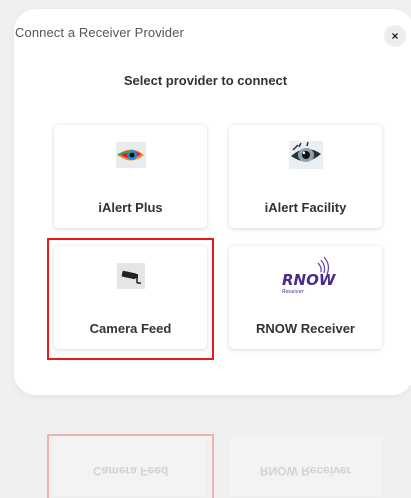 The height and width of the screenshot is (498, 411). What do you see at coordinates (131, 276) in the screenshot?
I see `security-camera-icon` at bounding box center [131, 276].